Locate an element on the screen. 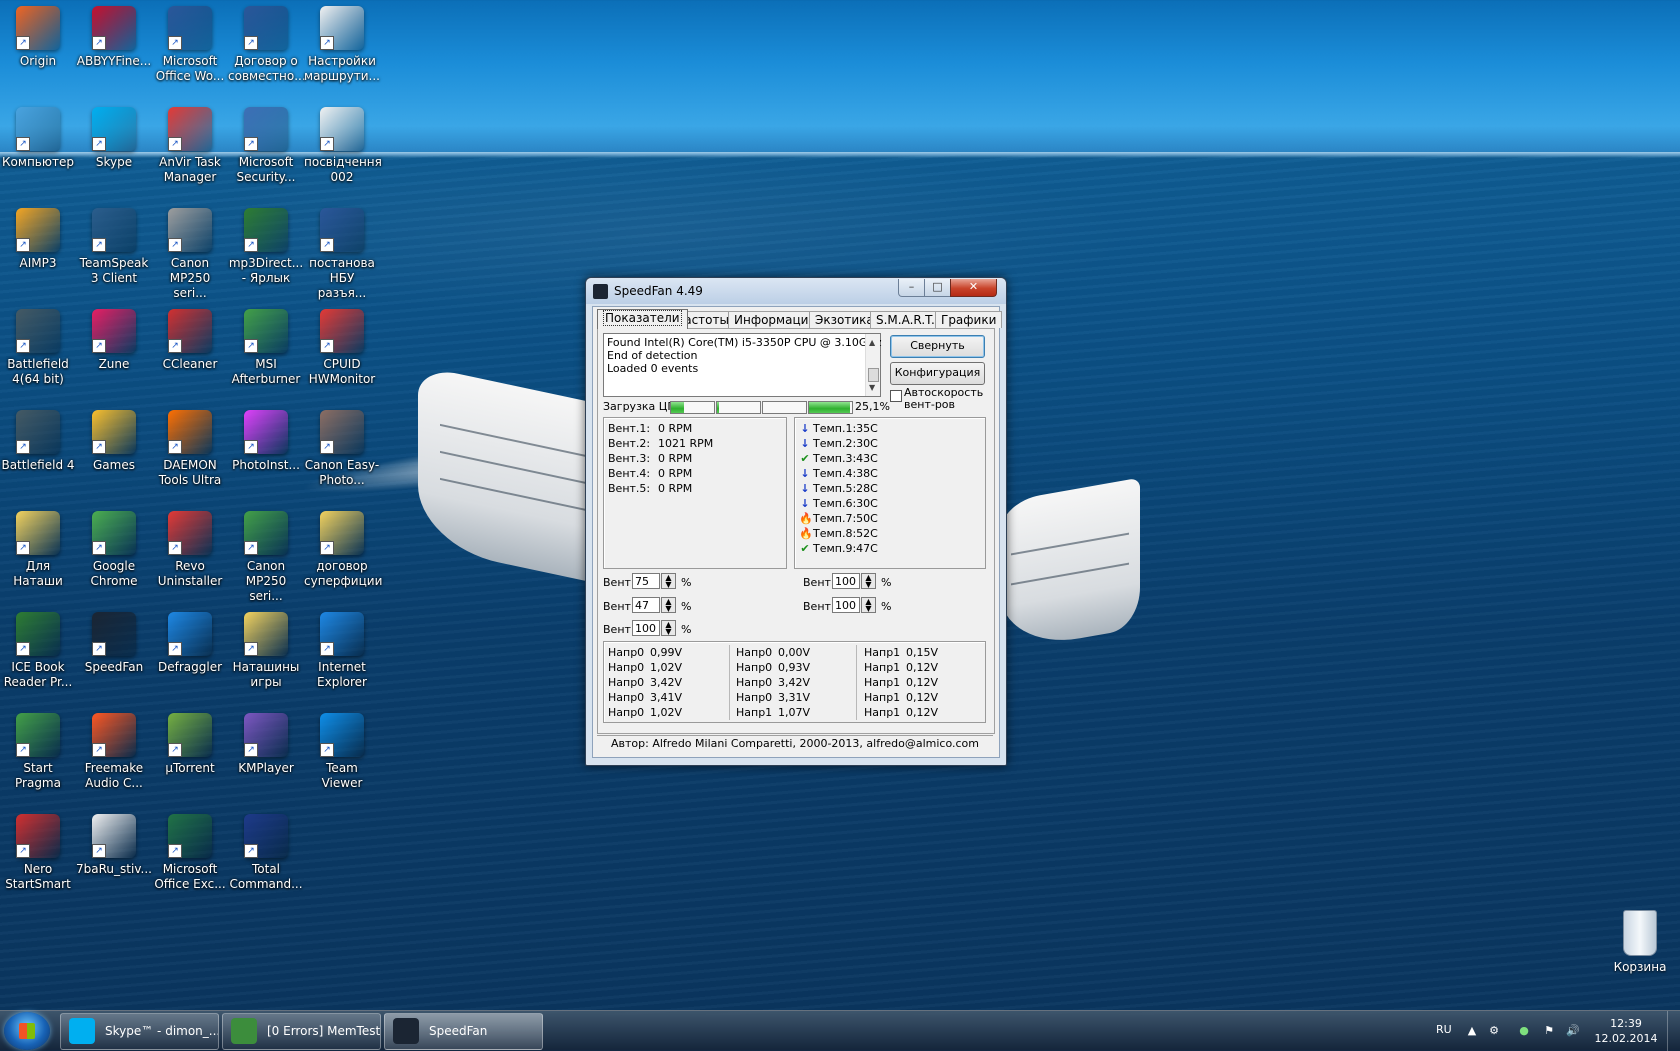 This screenshot has width=1680, height=1051. log-line: End of detection is located at coordinates (652, 355).